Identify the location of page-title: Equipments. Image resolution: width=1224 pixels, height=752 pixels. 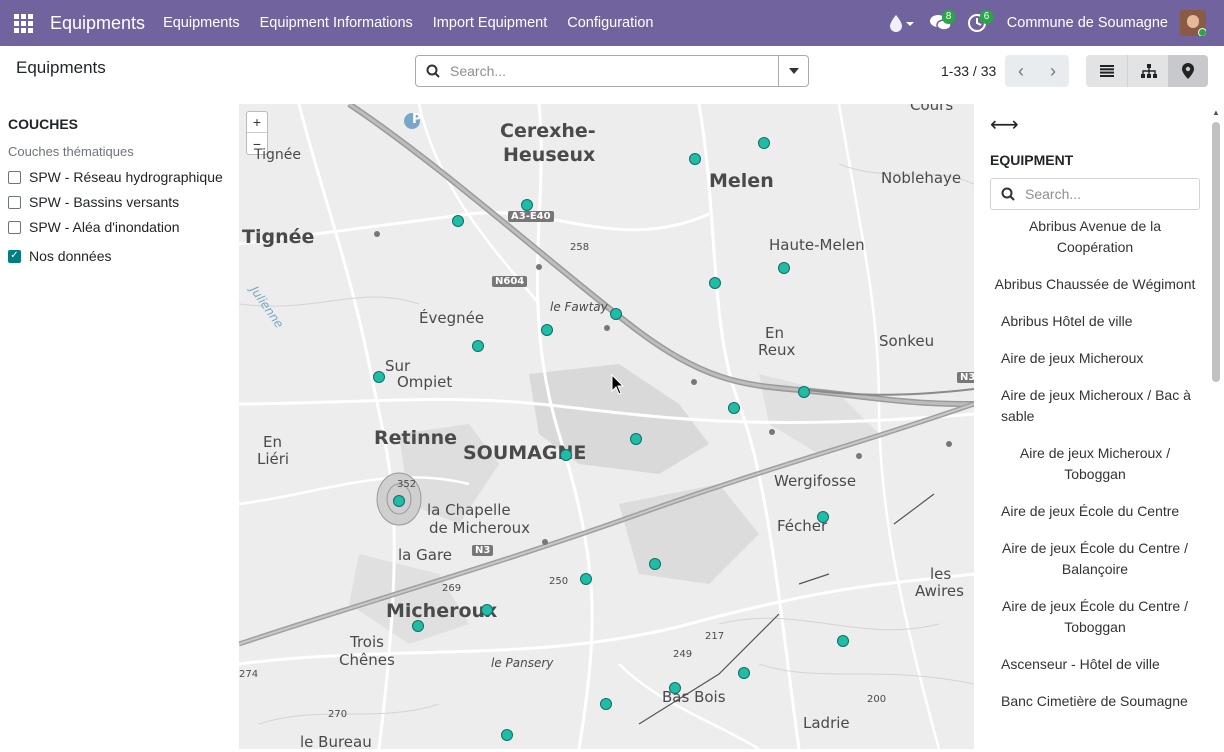
(61, 67).